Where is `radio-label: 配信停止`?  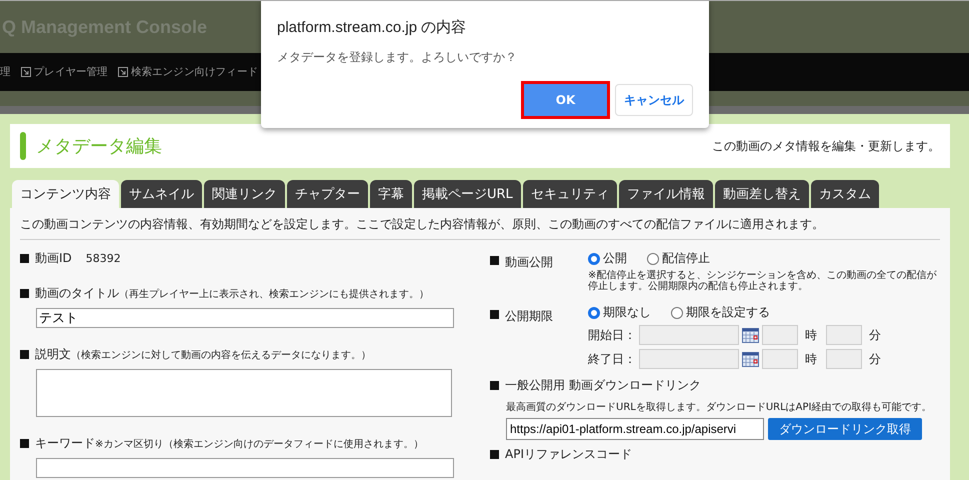
radio-label: 配信停止 is located at coordinates (686, 258).